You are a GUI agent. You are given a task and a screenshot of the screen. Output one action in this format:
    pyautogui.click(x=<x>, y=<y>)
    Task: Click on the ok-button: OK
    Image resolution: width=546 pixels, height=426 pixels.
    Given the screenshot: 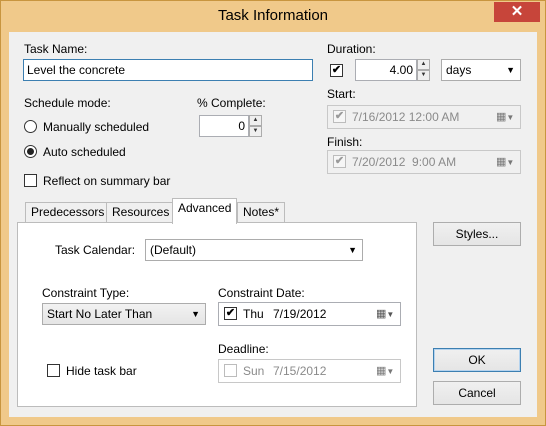 What is the action you would take?
    pyautogui.click(x=477, y=360)
    